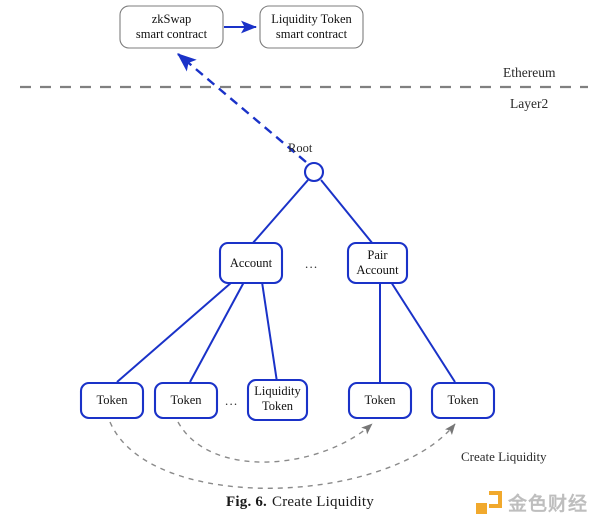  I want to click on token-5-node: Token, so click(463, 400).